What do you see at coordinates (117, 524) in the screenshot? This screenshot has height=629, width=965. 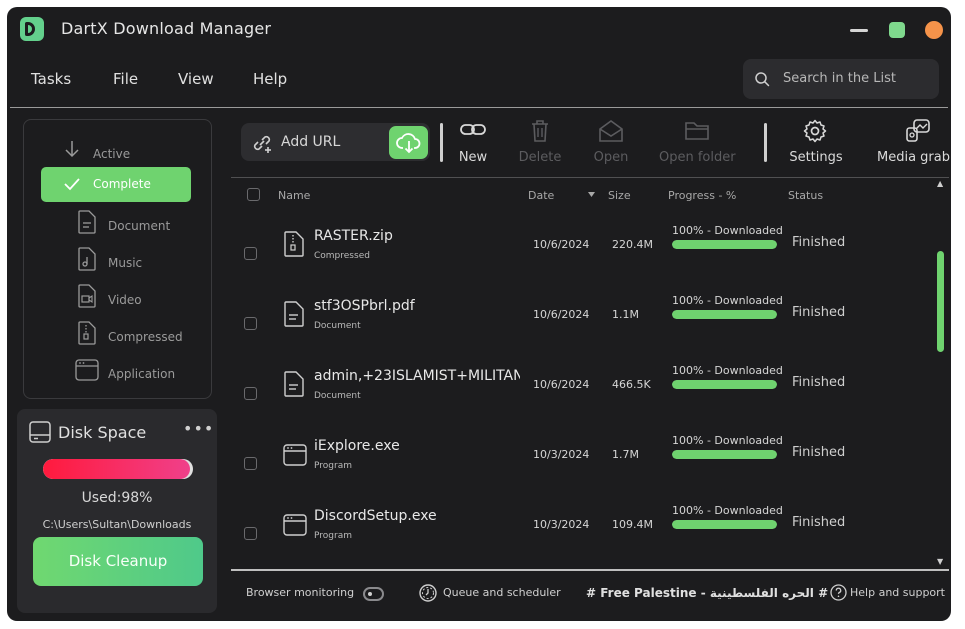 I see `download-path: C:\Users\Sultan\Downloads` at bounding box center [117, 524].